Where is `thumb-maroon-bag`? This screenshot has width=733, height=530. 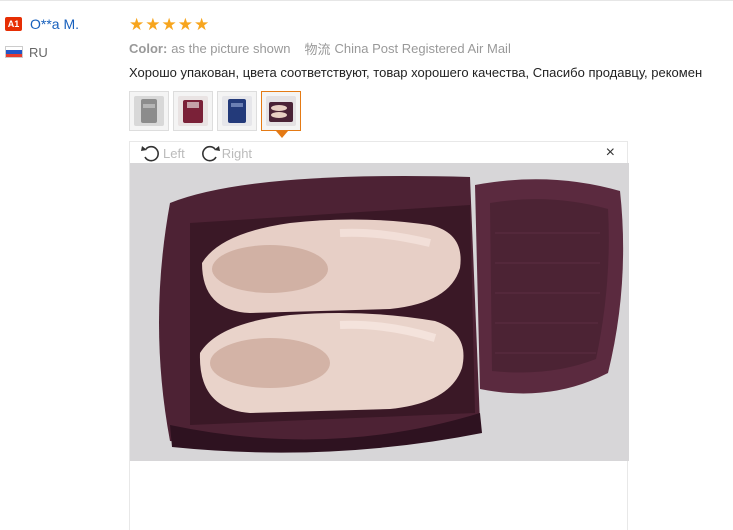
thumb-maroon-bag is located at coordinates (193, 111).